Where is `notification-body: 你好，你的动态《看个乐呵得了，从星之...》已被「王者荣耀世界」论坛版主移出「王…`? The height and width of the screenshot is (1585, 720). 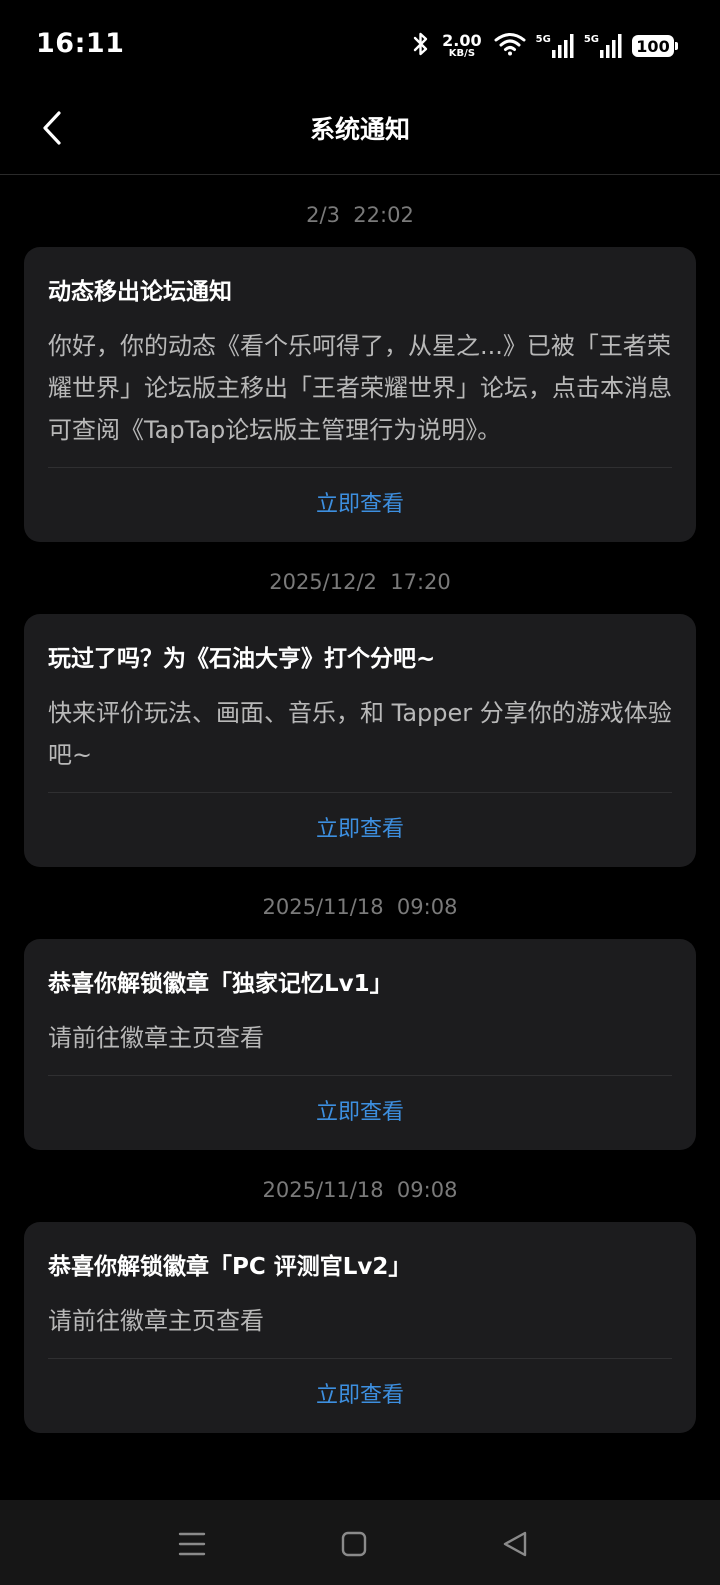 notification-body: 你好，你的动态《看个乐呵得了，从星之...》已被「王者荣耀世界」论坛版主移出「王… is located at coordinates (360, 388).